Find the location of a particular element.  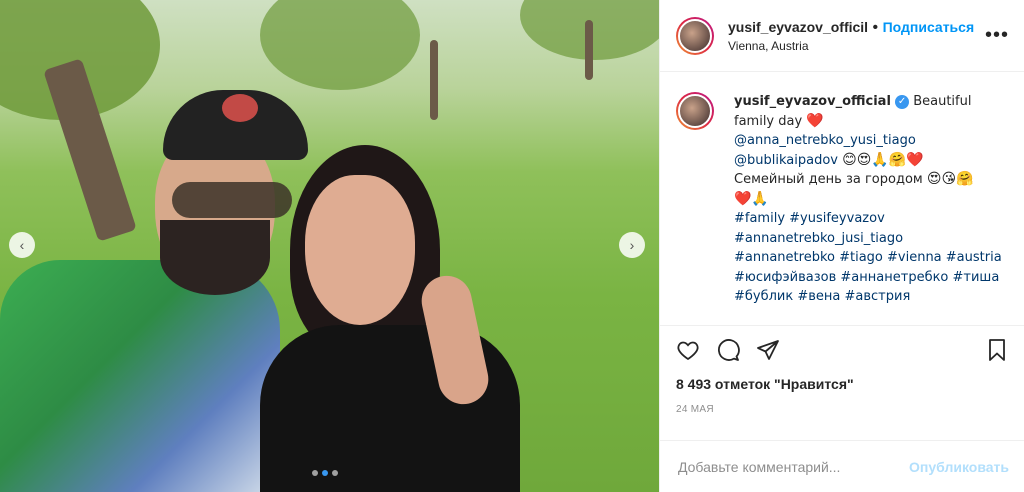

share-icon is located at coordinates (768, 350).